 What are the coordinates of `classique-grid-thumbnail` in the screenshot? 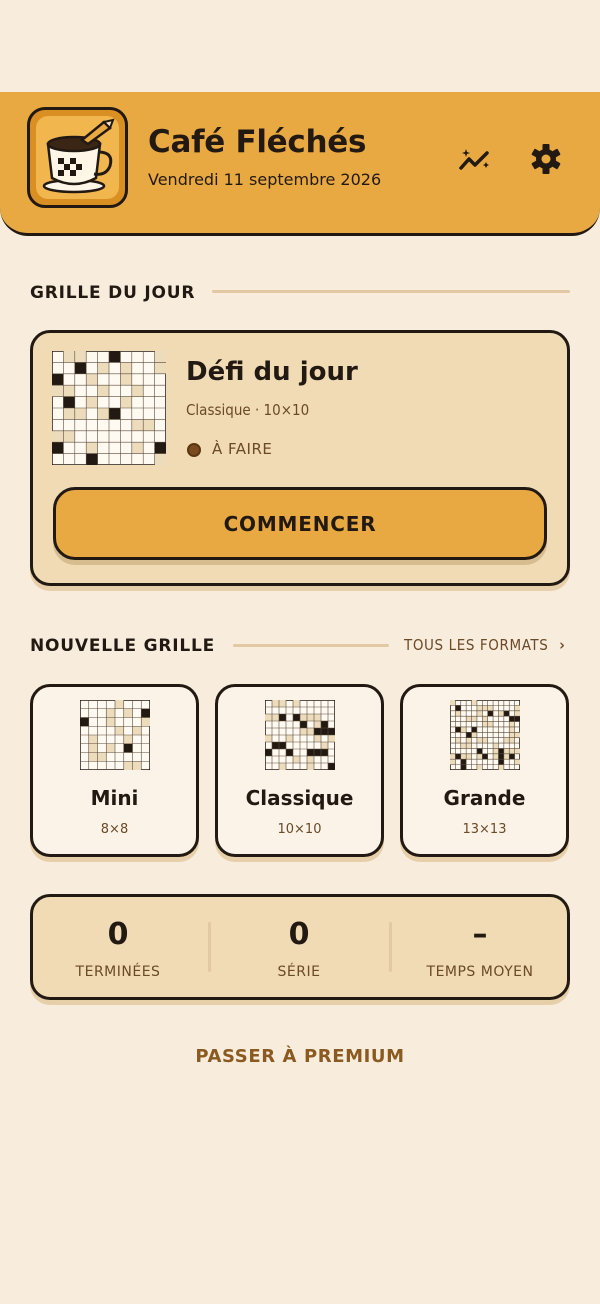 It's located at (300, 735).